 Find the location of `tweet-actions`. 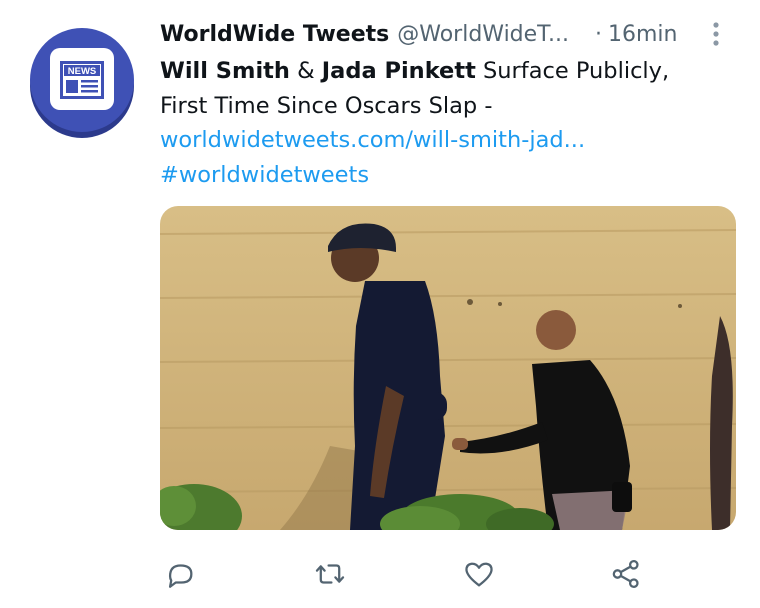

tweet-actions is located at coordinates (380, 574).